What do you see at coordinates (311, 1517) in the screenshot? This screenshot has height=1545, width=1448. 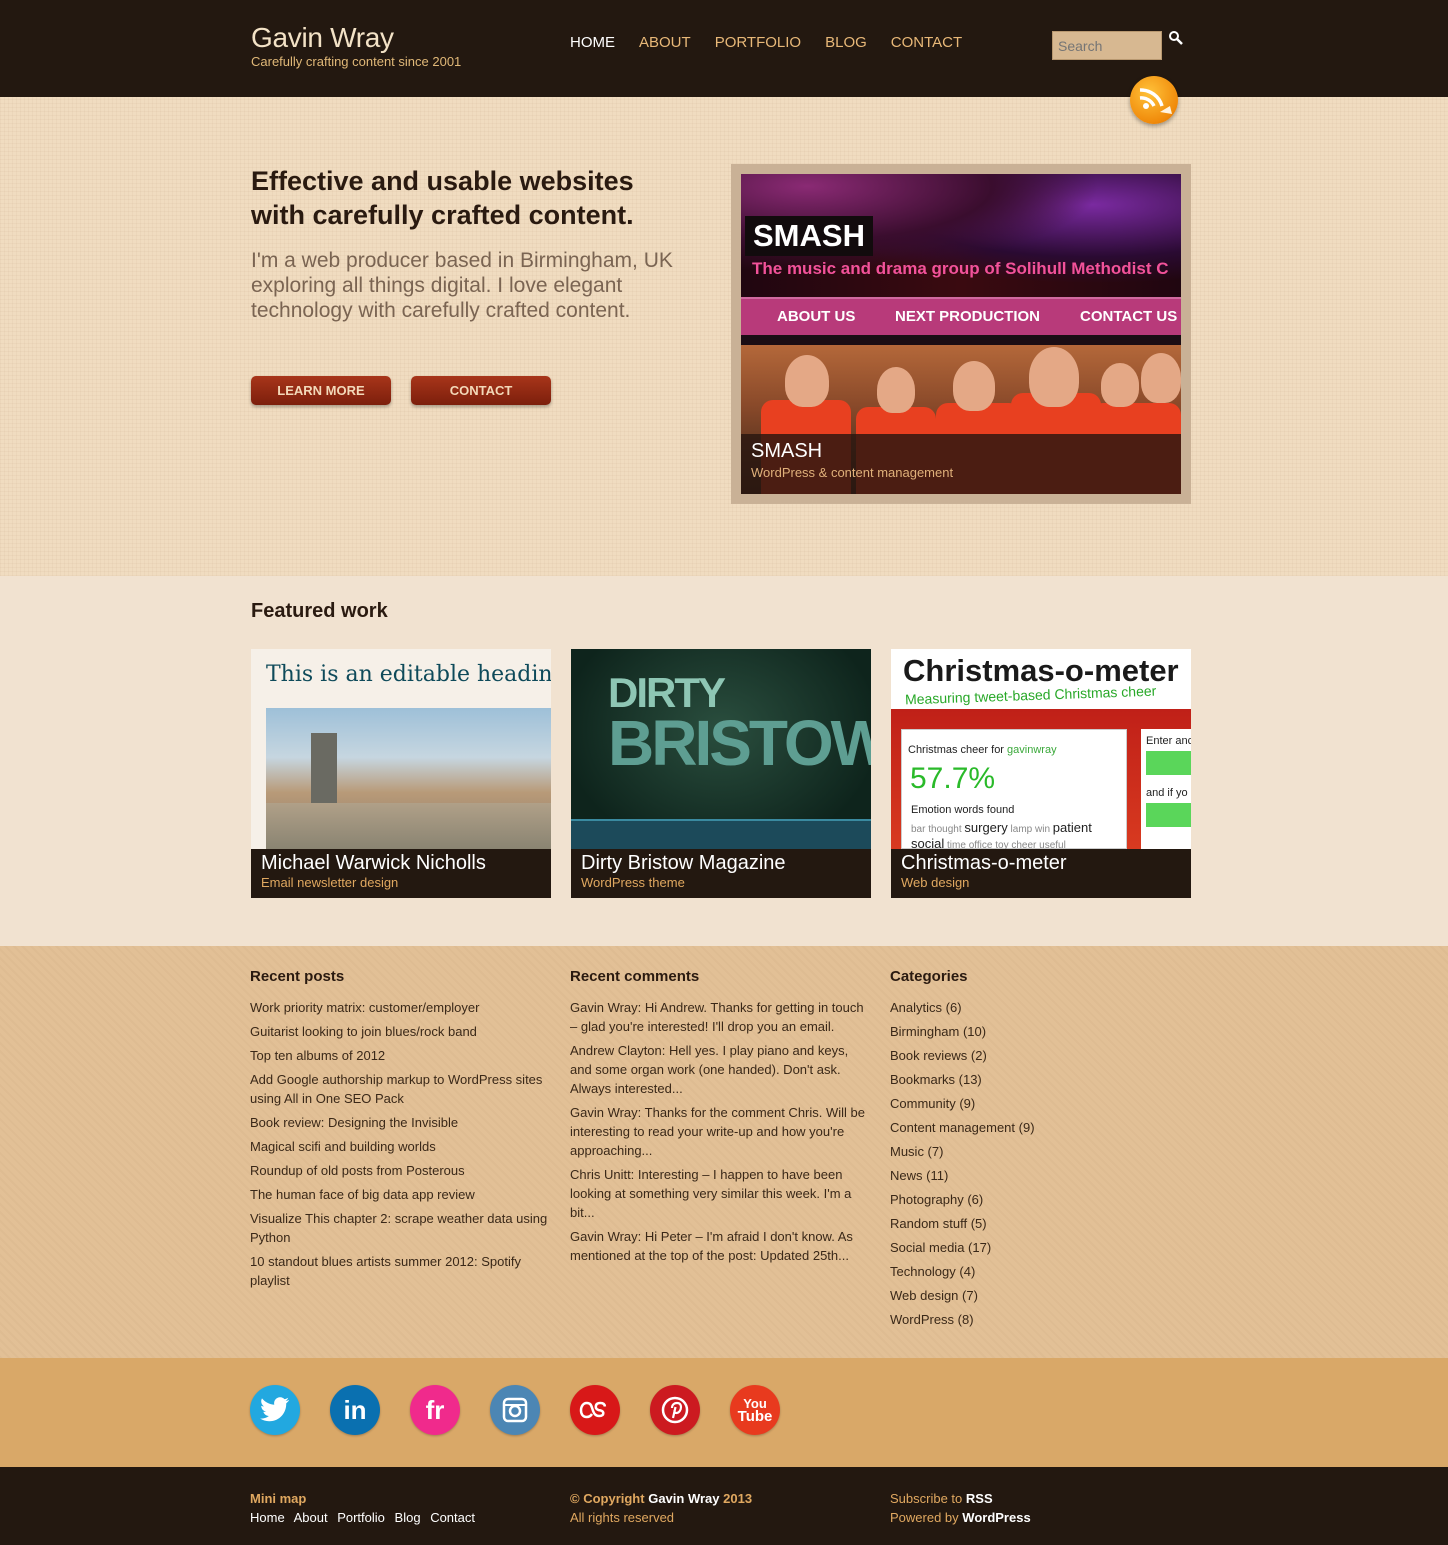 I see `footer-link-about: About` at bounding box center [311, 1517].